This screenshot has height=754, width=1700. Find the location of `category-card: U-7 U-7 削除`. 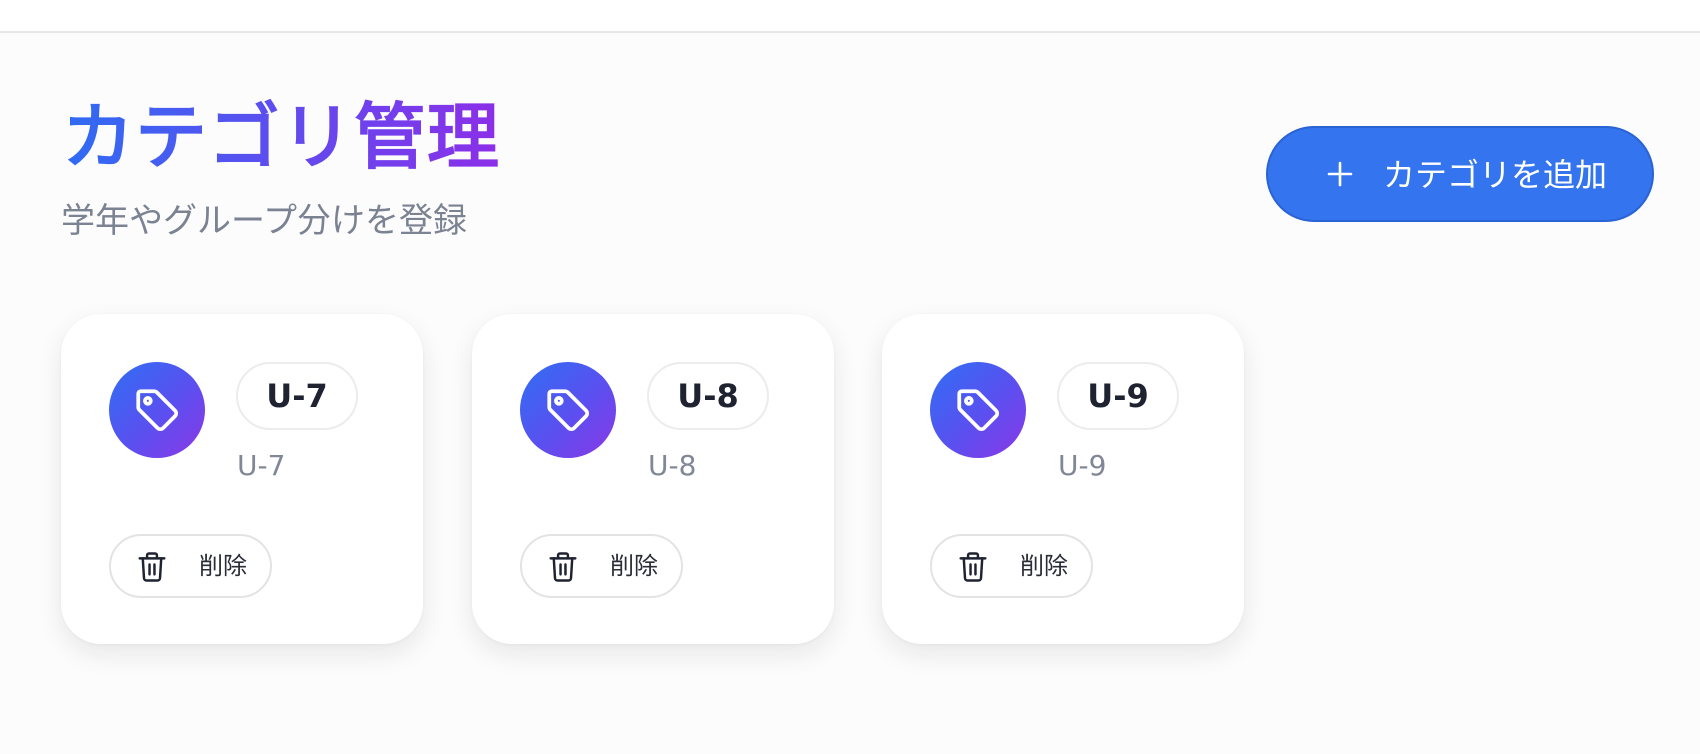

category-card: U-7 U-7 削除 is located at coordinates (242, 479).